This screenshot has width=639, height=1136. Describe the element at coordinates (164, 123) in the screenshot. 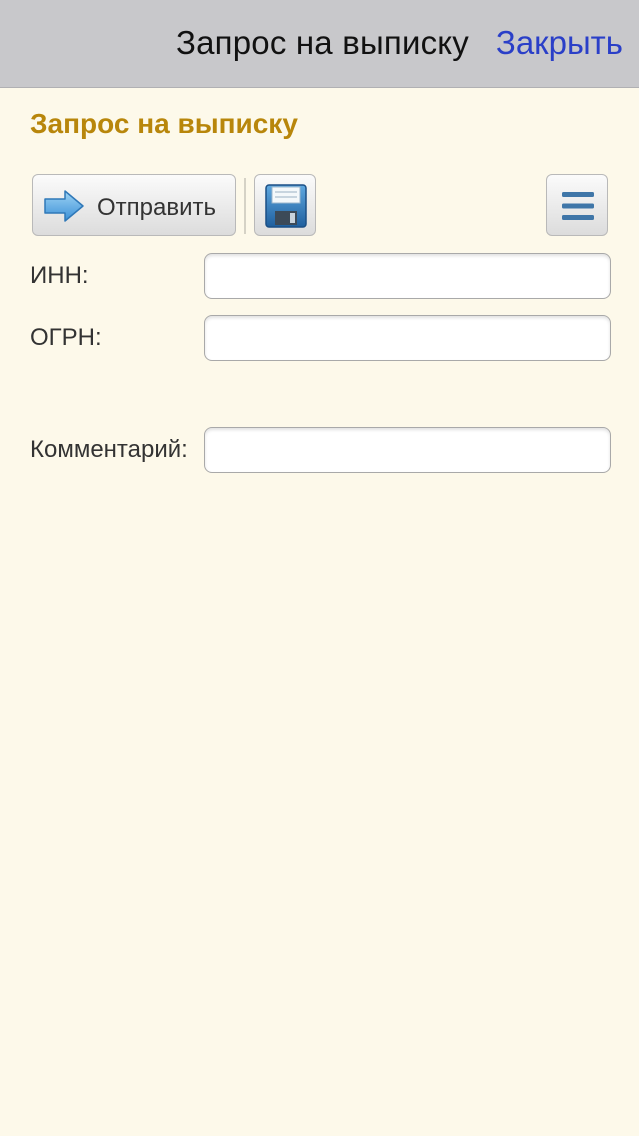

I see `form-title: Запрос на выписку` at that location.